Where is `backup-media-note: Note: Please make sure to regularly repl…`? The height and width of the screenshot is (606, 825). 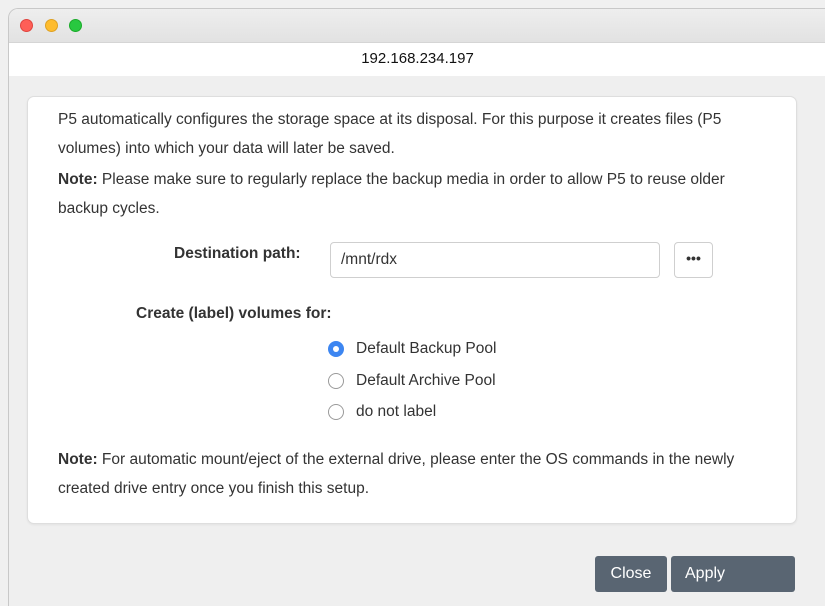 backup-media-note: Note: Please make sure to regularly repl… is located at coordinates (418, 194).